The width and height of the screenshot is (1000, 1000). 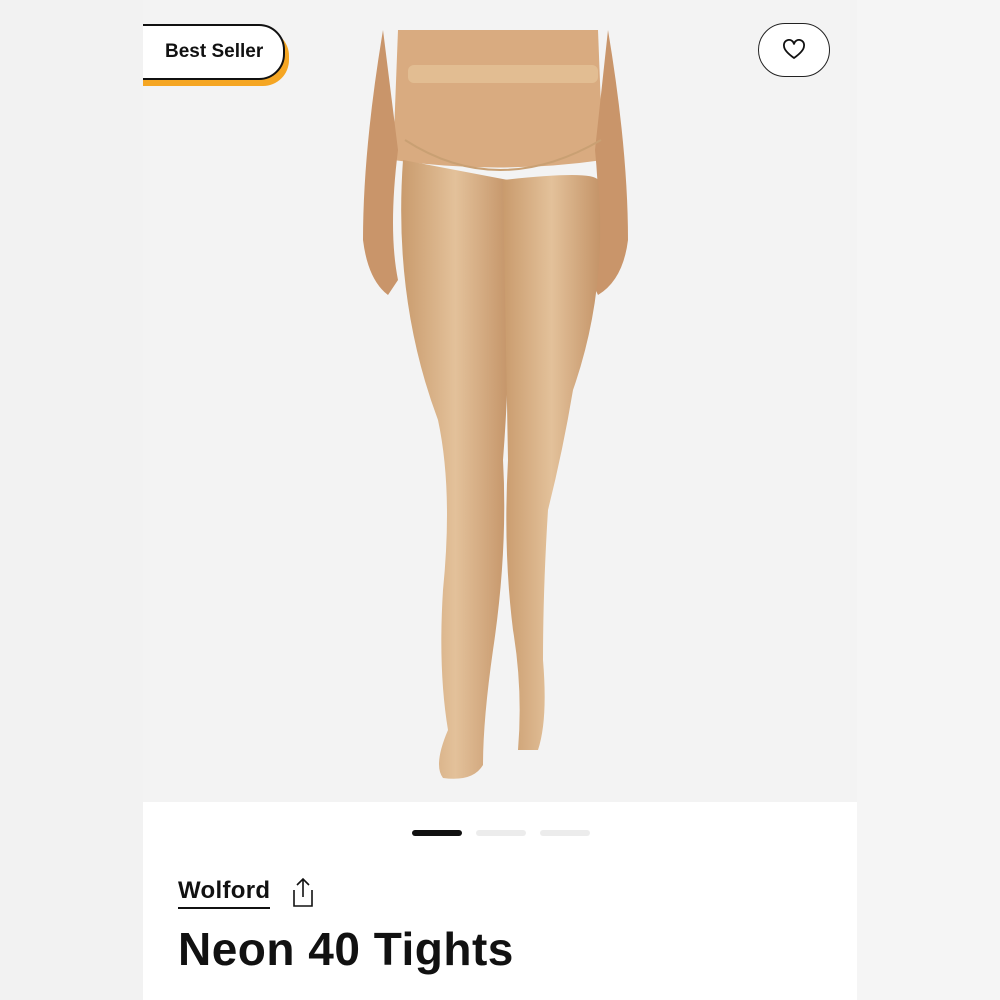 I want to click on heart-icon, so click(x=794, y=49).